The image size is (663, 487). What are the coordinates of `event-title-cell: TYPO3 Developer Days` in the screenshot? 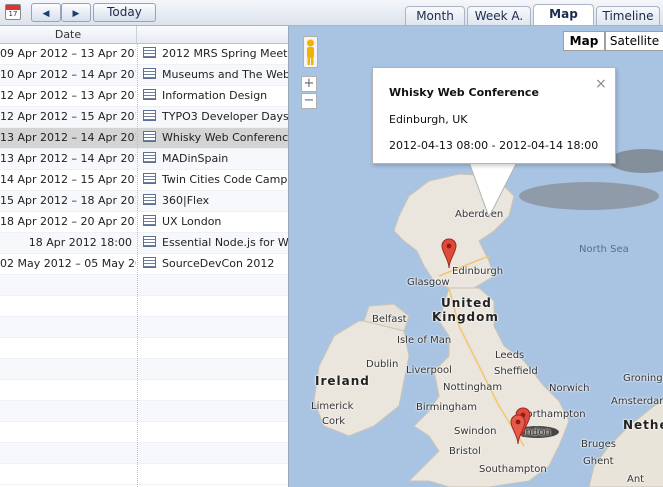 It's located at (213, 117).